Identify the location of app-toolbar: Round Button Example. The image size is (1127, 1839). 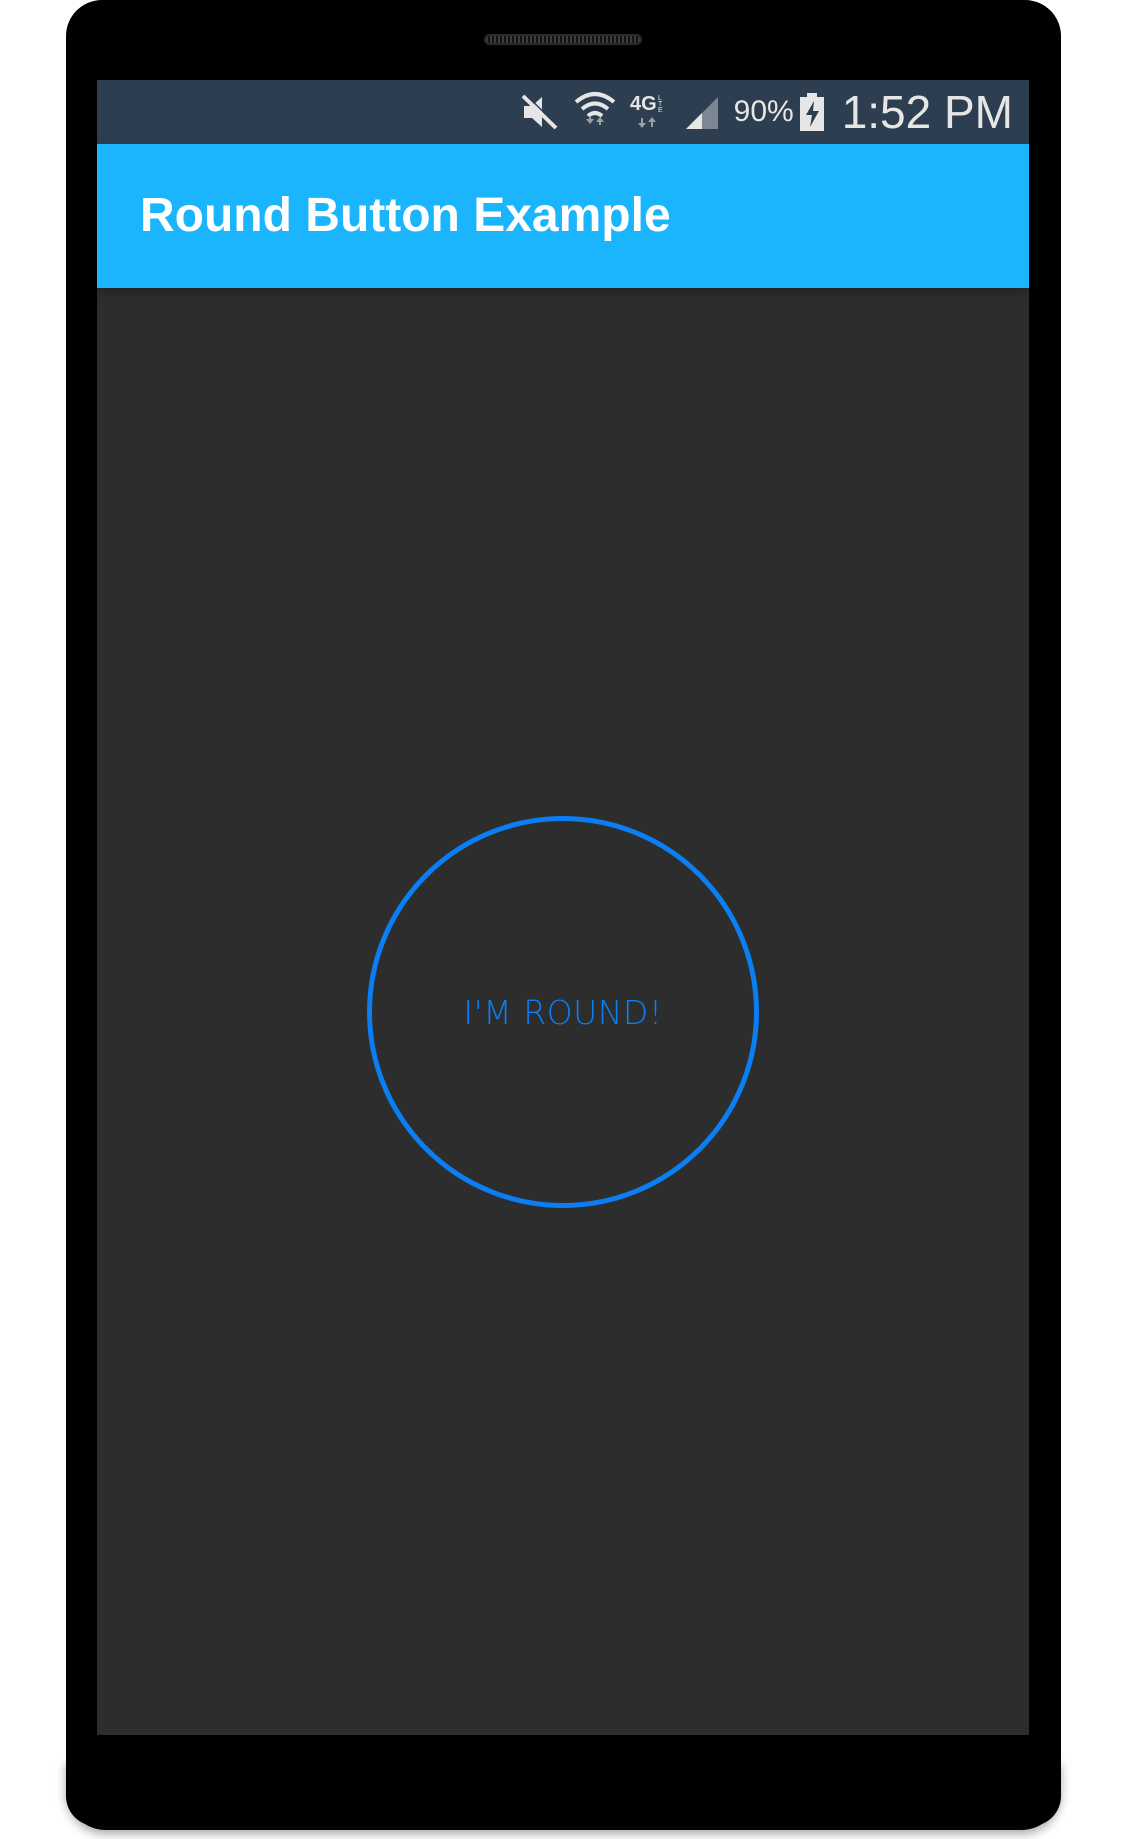
(563, 216).